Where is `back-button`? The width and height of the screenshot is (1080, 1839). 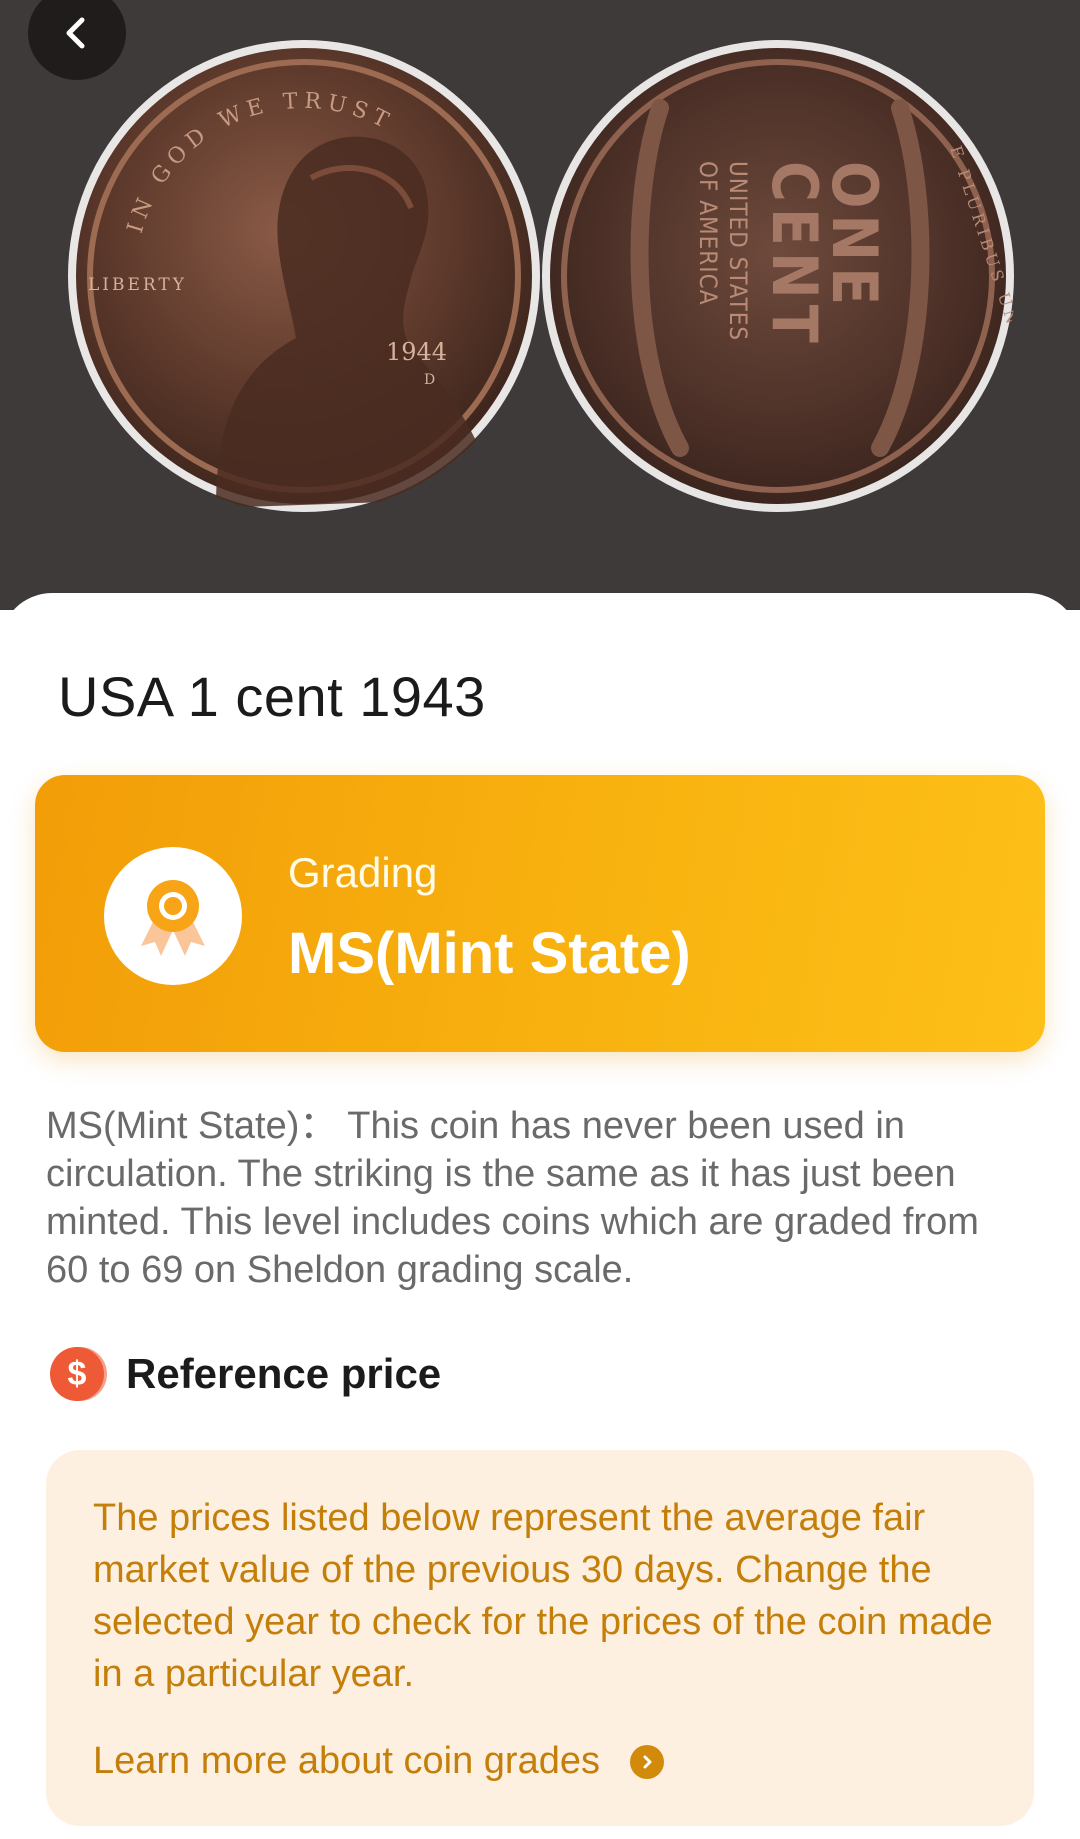 back-button is located at coordinates (77, 40).